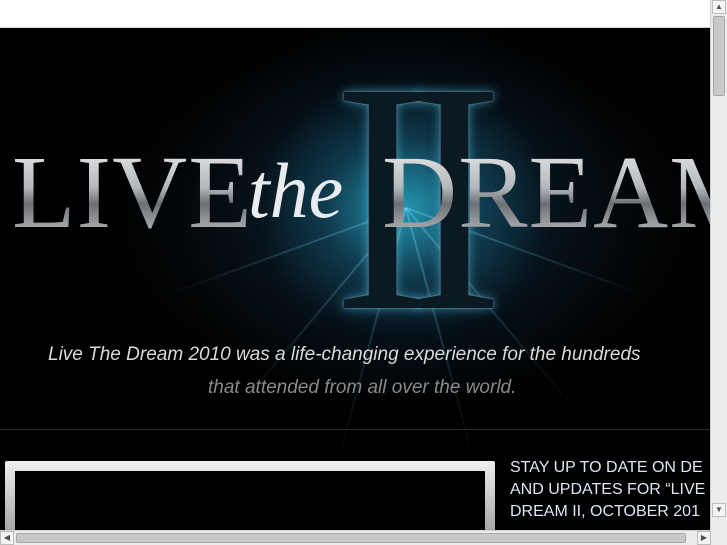 The width and height of the screenshot is (727, 545). Describe the element at coordinates (606, 467) in the screenshot. I see `promo-line-1: STAY UP TO DATE ON DE` at that location.